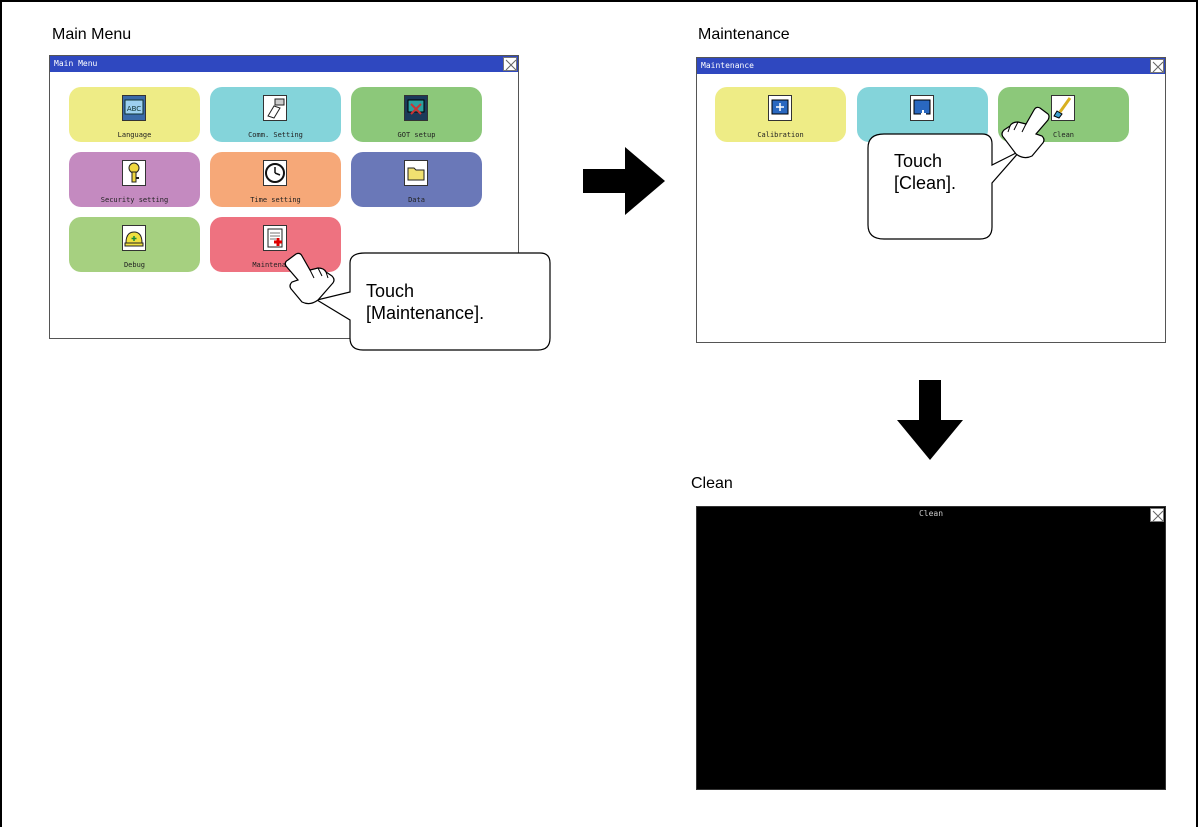 This screenshot has width=1198, height=827. What do you see at coordinates (390, 291) in the screenshot?
I see `main-menu-callout-line1: Touch` at bounding box center [390, 291].